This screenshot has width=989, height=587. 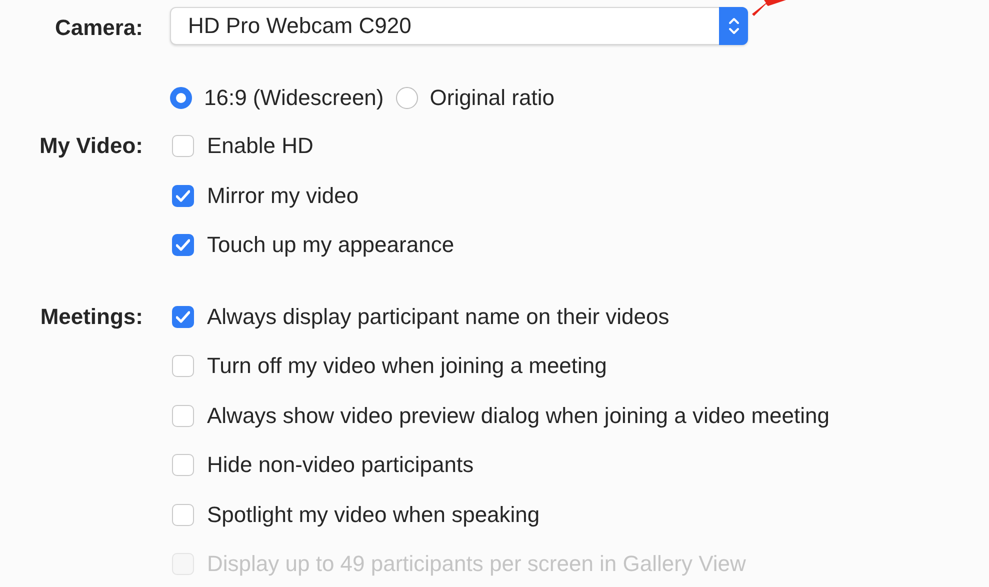 What do you see at coordinates (459, 26) in the screenshot?
I see `camera-select: HD Pro Webcam C920` at bounding box center [459, 26].